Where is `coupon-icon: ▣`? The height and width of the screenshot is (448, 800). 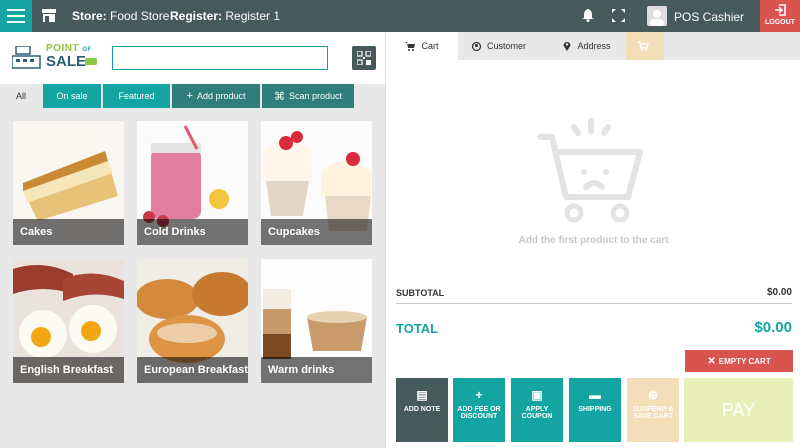 coupon-icon: ▣ is located at coordinates (537, 395).